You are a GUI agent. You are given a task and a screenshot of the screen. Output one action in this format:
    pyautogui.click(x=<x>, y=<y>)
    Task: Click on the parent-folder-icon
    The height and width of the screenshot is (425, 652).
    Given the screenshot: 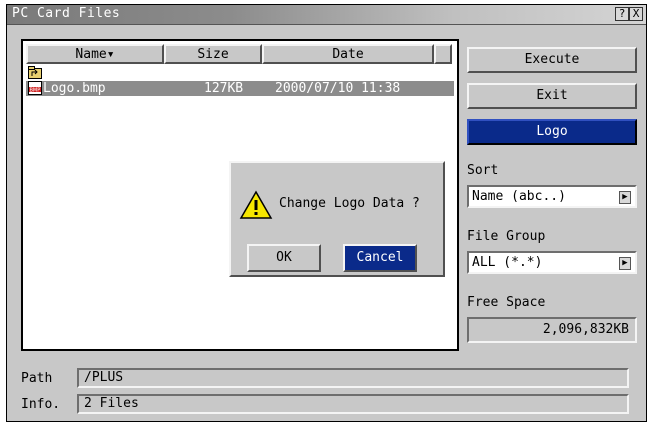 What is the action you would take?
    pyautogui.click(x=35, y=72)
    